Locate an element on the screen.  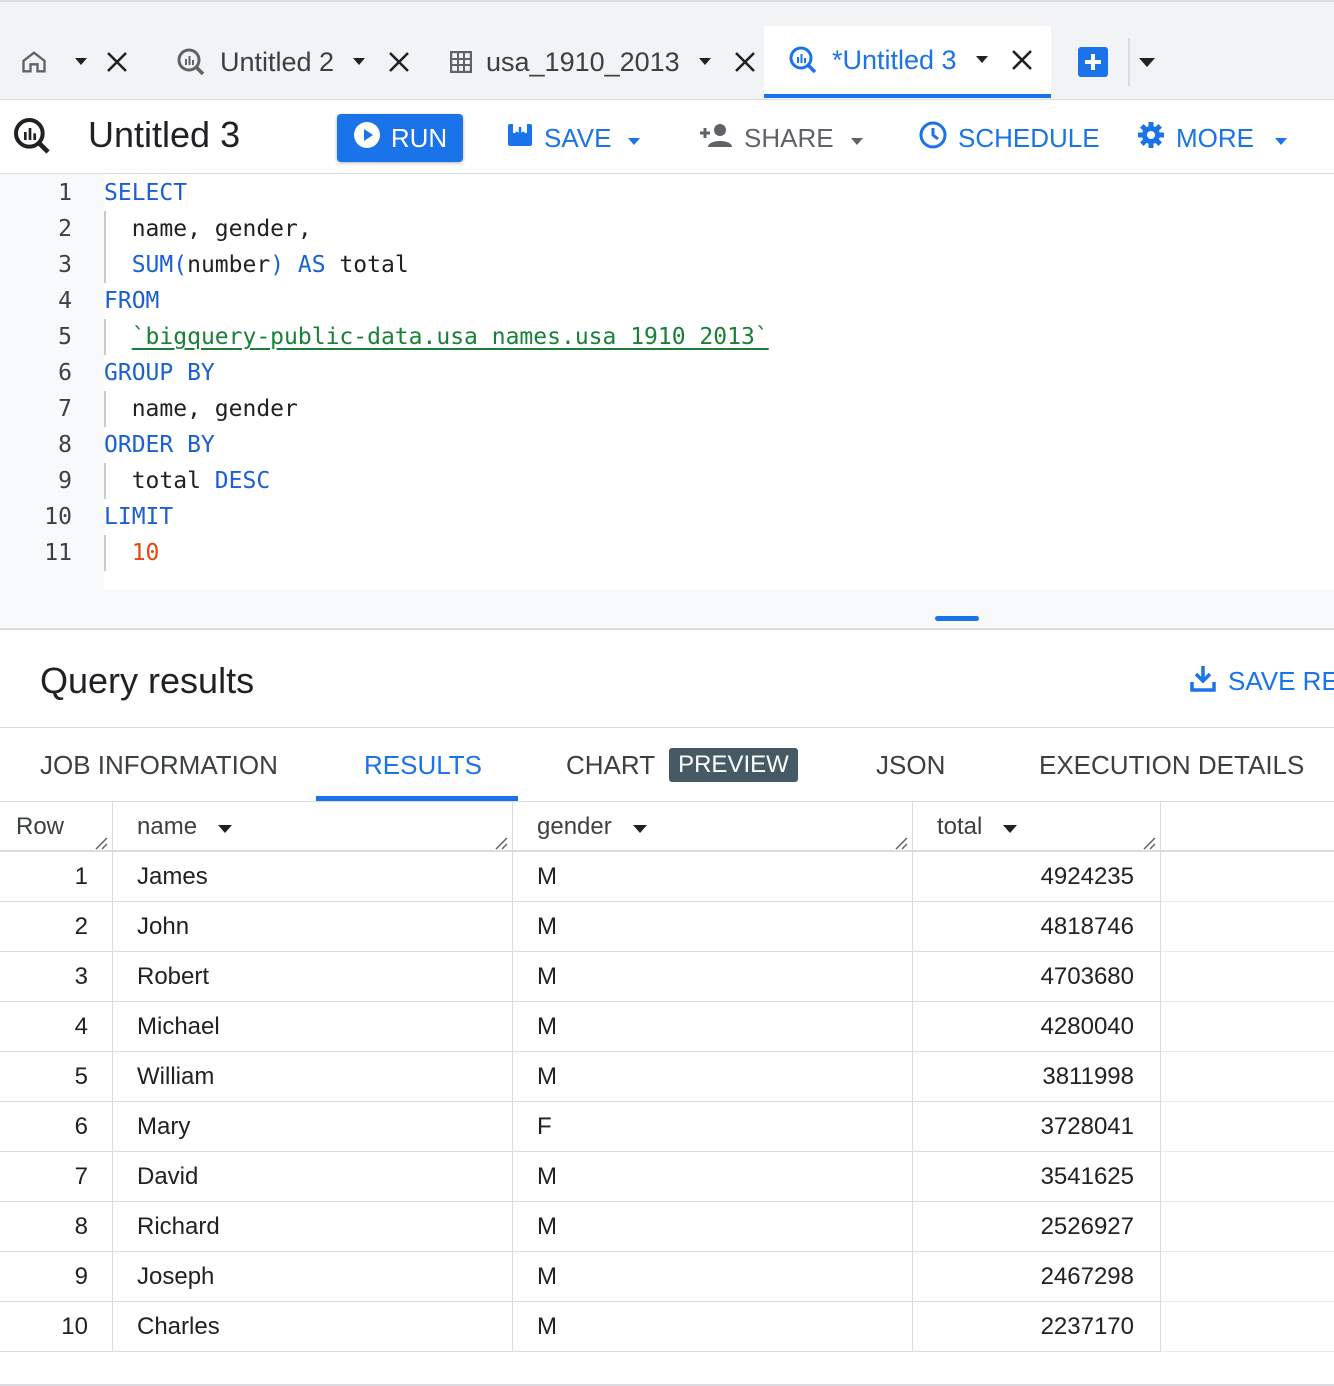
cell-name: Michael is located at coordinates (178, 1026).